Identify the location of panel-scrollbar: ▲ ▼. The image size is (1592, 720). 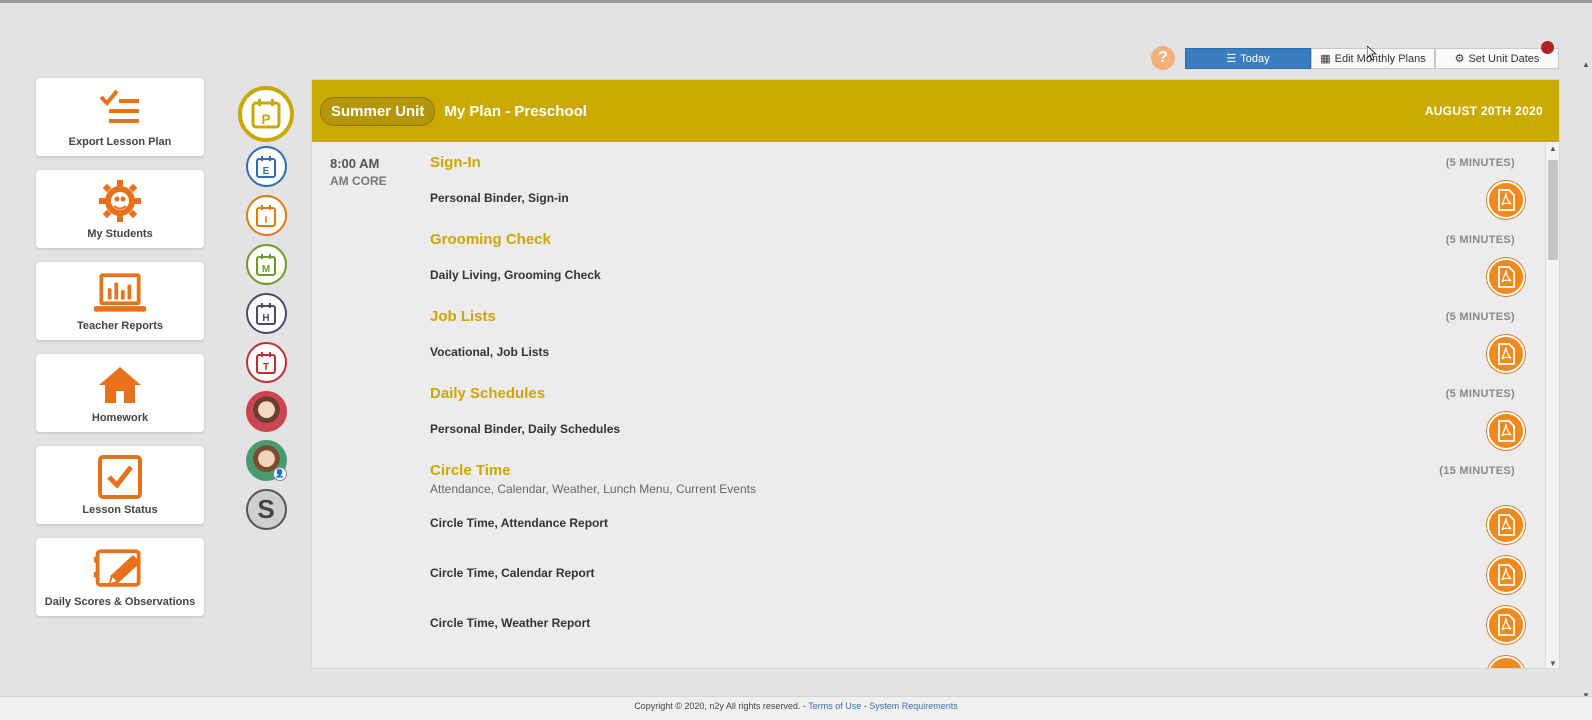
(1552, 405).